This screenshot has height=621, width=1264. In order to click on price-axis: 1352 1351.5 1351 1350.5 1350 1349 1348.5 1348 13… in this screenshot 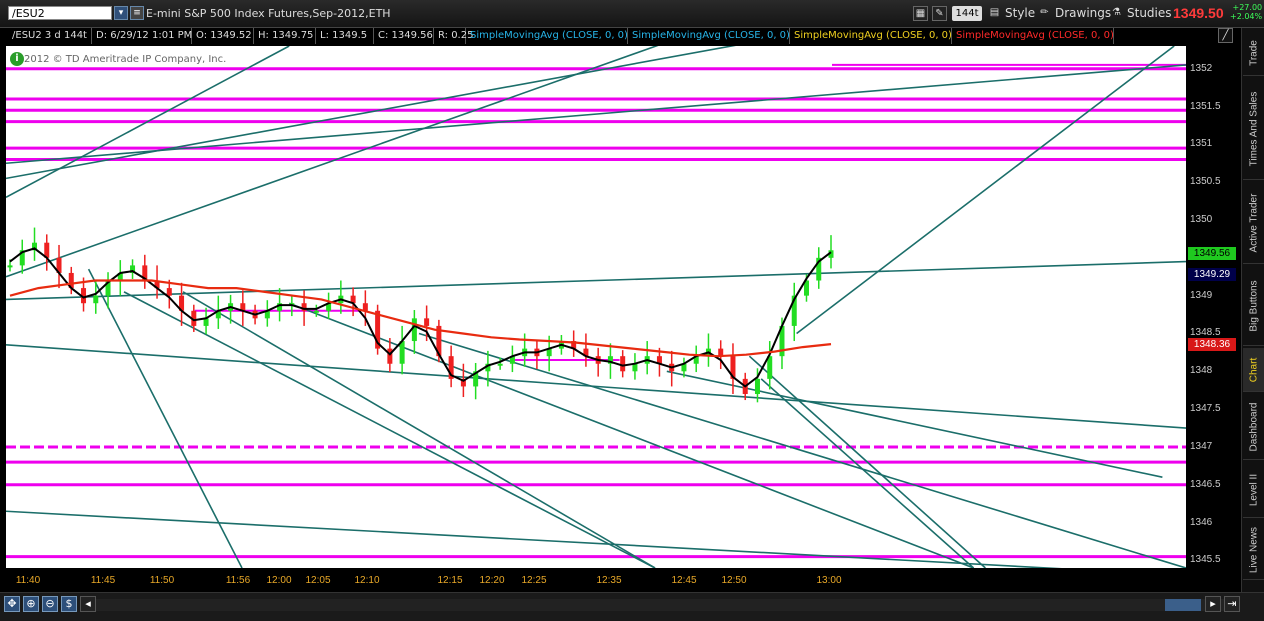, I will do `click(1213, 307)`.